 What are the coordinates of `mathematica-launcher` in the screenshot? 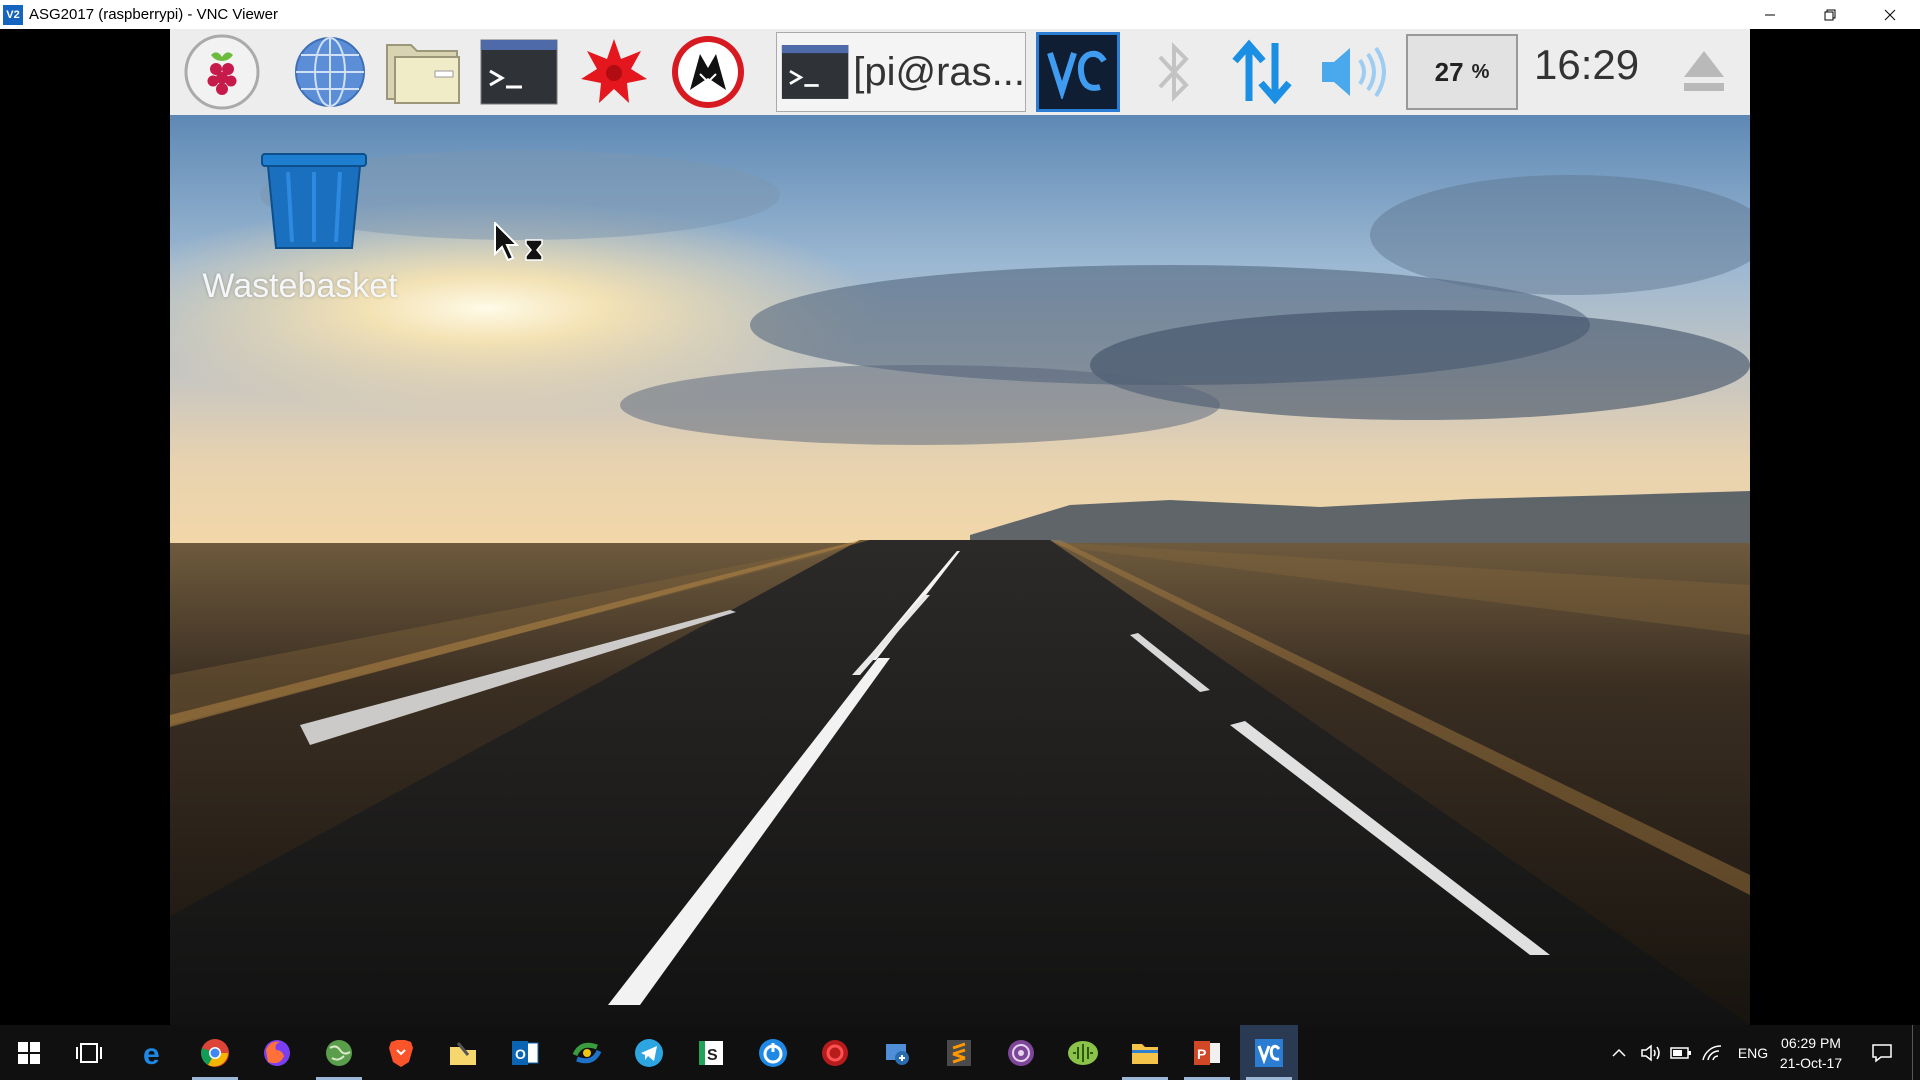 It's located at (614, 72).